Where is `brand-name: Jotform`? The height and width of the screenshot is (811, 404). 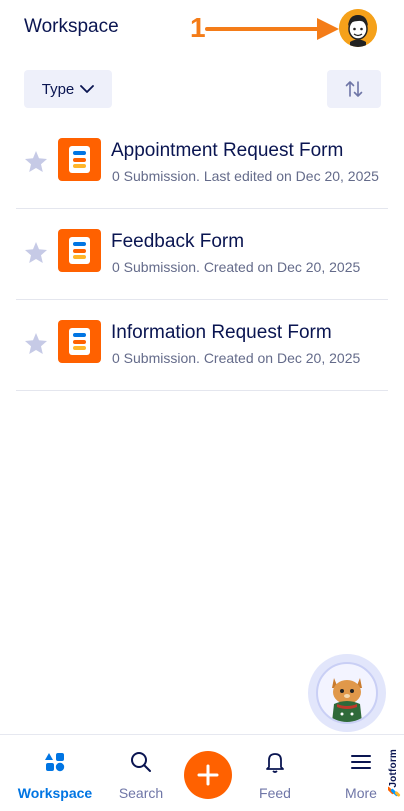
brand-name: Jotform is located at coordinates (393, 768).